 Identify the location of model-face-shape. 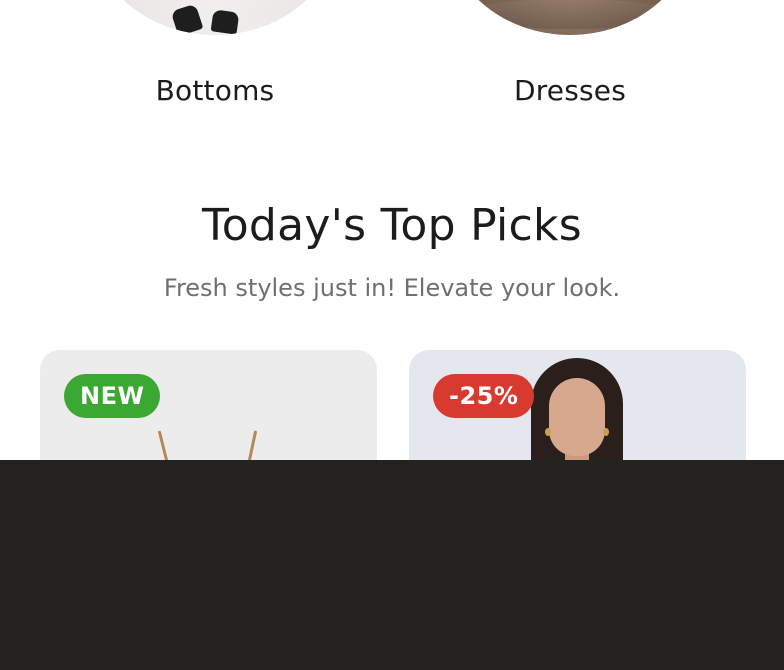
(577, 417).